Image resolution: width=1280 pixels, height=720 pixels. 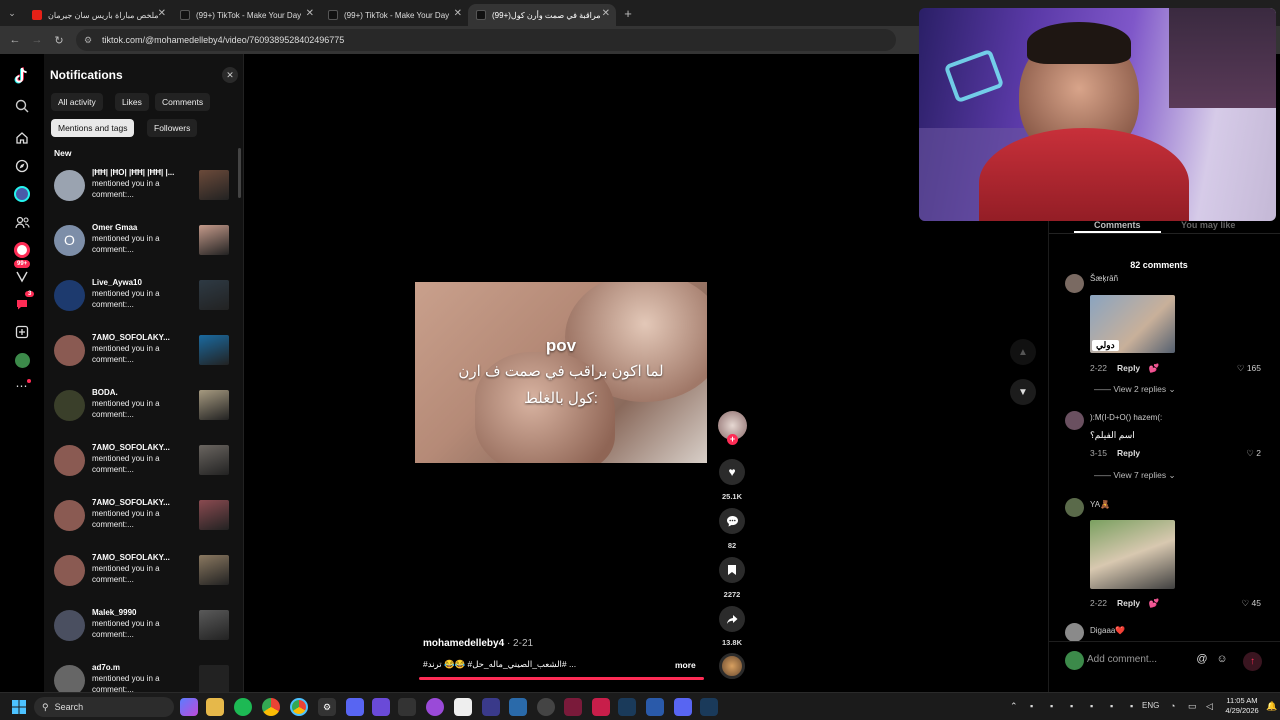 I want to click on activity-inbox-icon: 99+, so click(x=22, y=273).